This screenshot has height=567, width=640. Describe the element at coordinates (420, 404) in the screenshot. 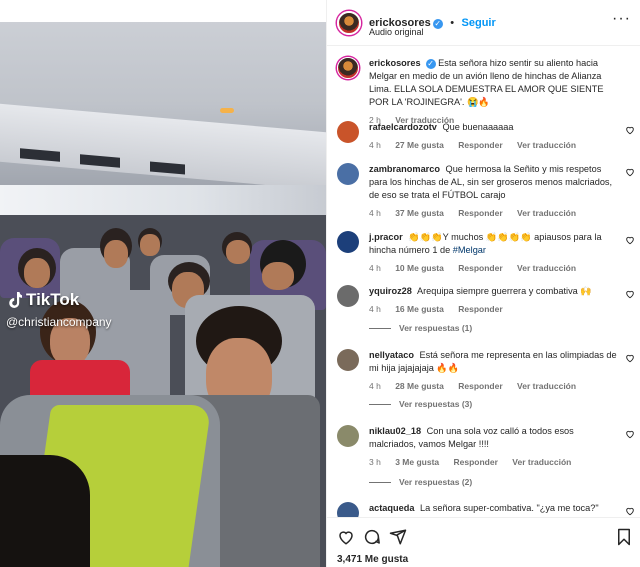

I see `view-replies-link: Ver respuestas (3)` at that location.